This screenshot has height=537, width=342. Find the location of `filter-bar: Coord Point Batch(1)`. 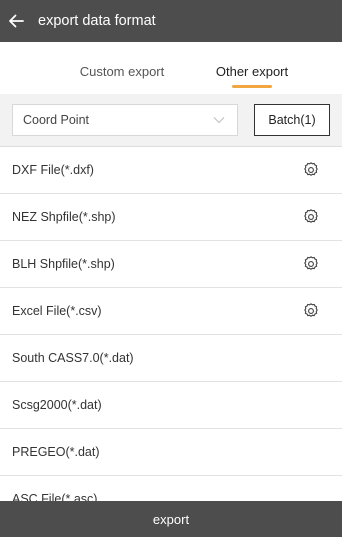

filter-bar: Coord Point Batch(1) is located at coordinates (171, 120).